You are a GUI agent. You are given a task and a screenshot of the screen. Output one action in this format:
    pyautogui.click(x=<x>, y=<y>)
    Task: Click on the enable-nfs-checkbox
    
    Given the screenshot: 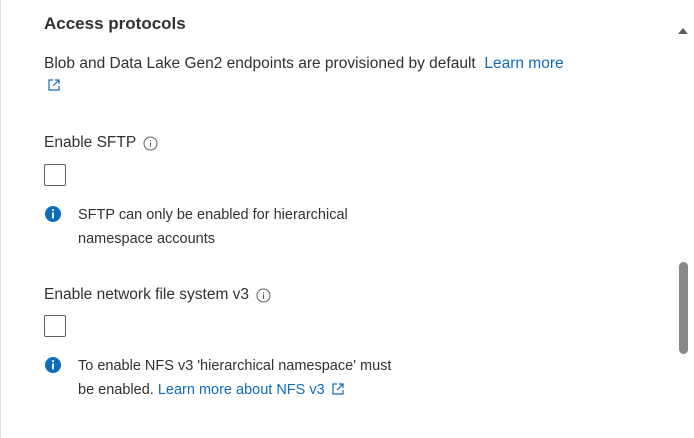 What is the action you would take?
    pyautogui.click(x=55, y=326)
    